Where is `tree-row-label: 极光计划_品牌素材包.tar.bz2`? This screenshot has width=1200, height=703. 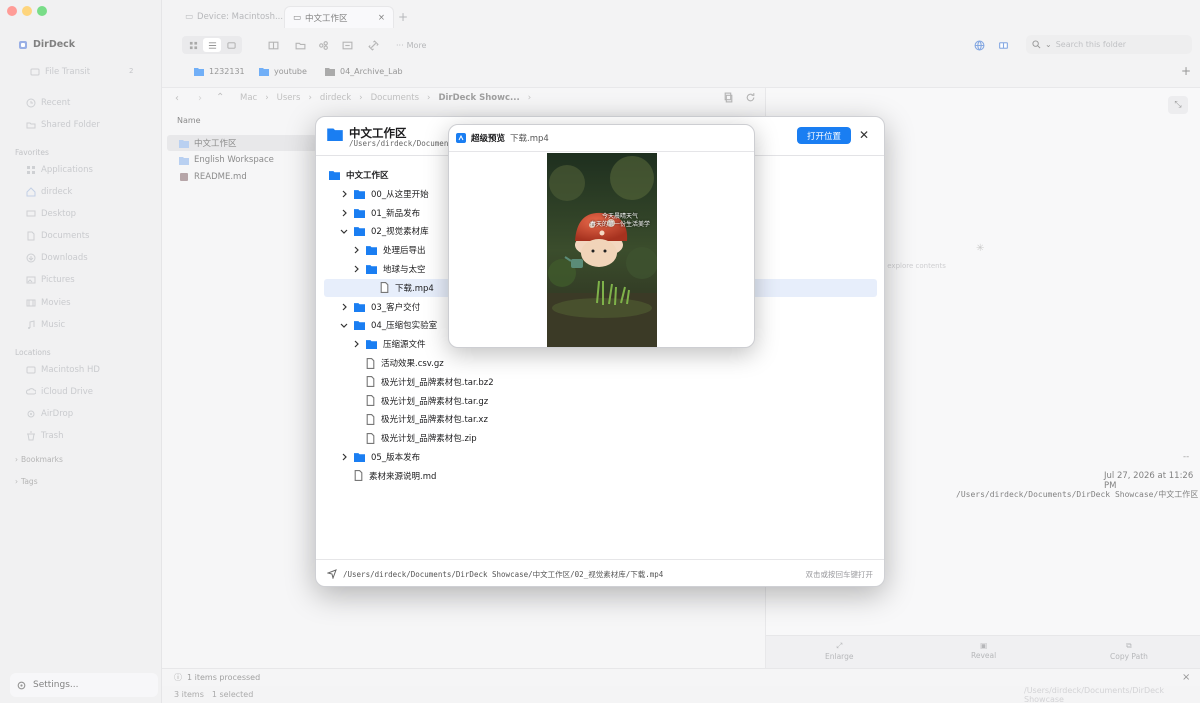 tree-row-label: 极光计划_品牌素材包.tar.bz2 is located at coordinates (437, 382).